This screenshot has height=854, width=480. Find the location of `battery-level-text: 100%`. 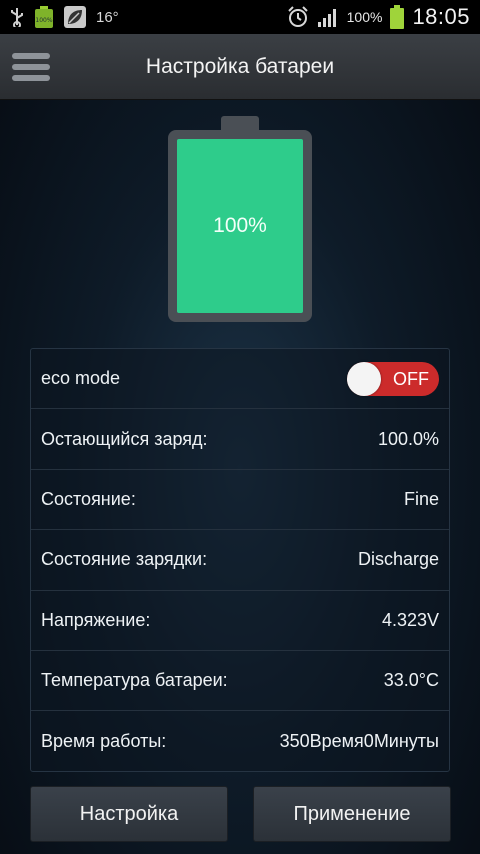

battery-level-text: 100% is located at coordinates (240, 225).